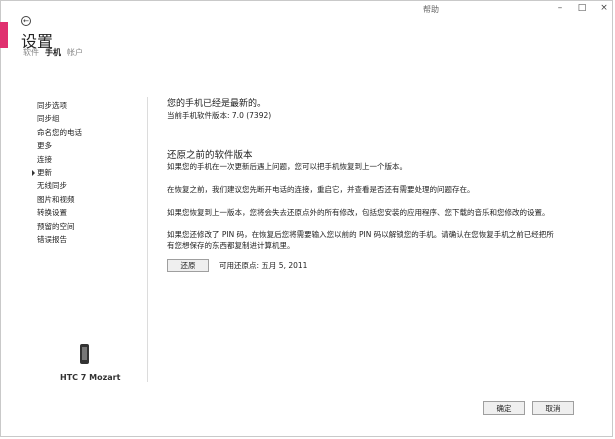  I want to click on sidebar-item-sync-groups: 同步组, so click(59, 118).